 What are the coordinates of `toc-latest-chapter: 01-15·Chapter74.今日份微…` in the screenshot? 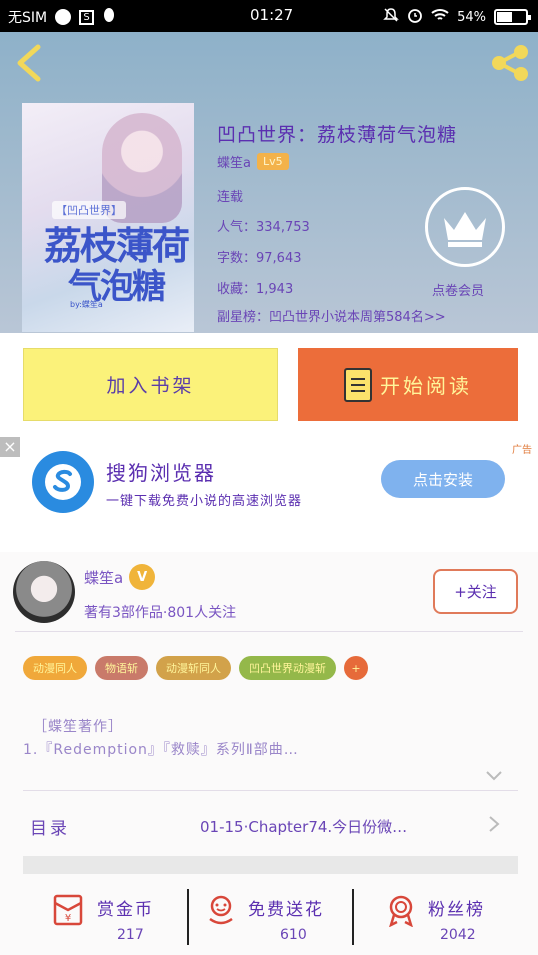 It's located at (303, 826).